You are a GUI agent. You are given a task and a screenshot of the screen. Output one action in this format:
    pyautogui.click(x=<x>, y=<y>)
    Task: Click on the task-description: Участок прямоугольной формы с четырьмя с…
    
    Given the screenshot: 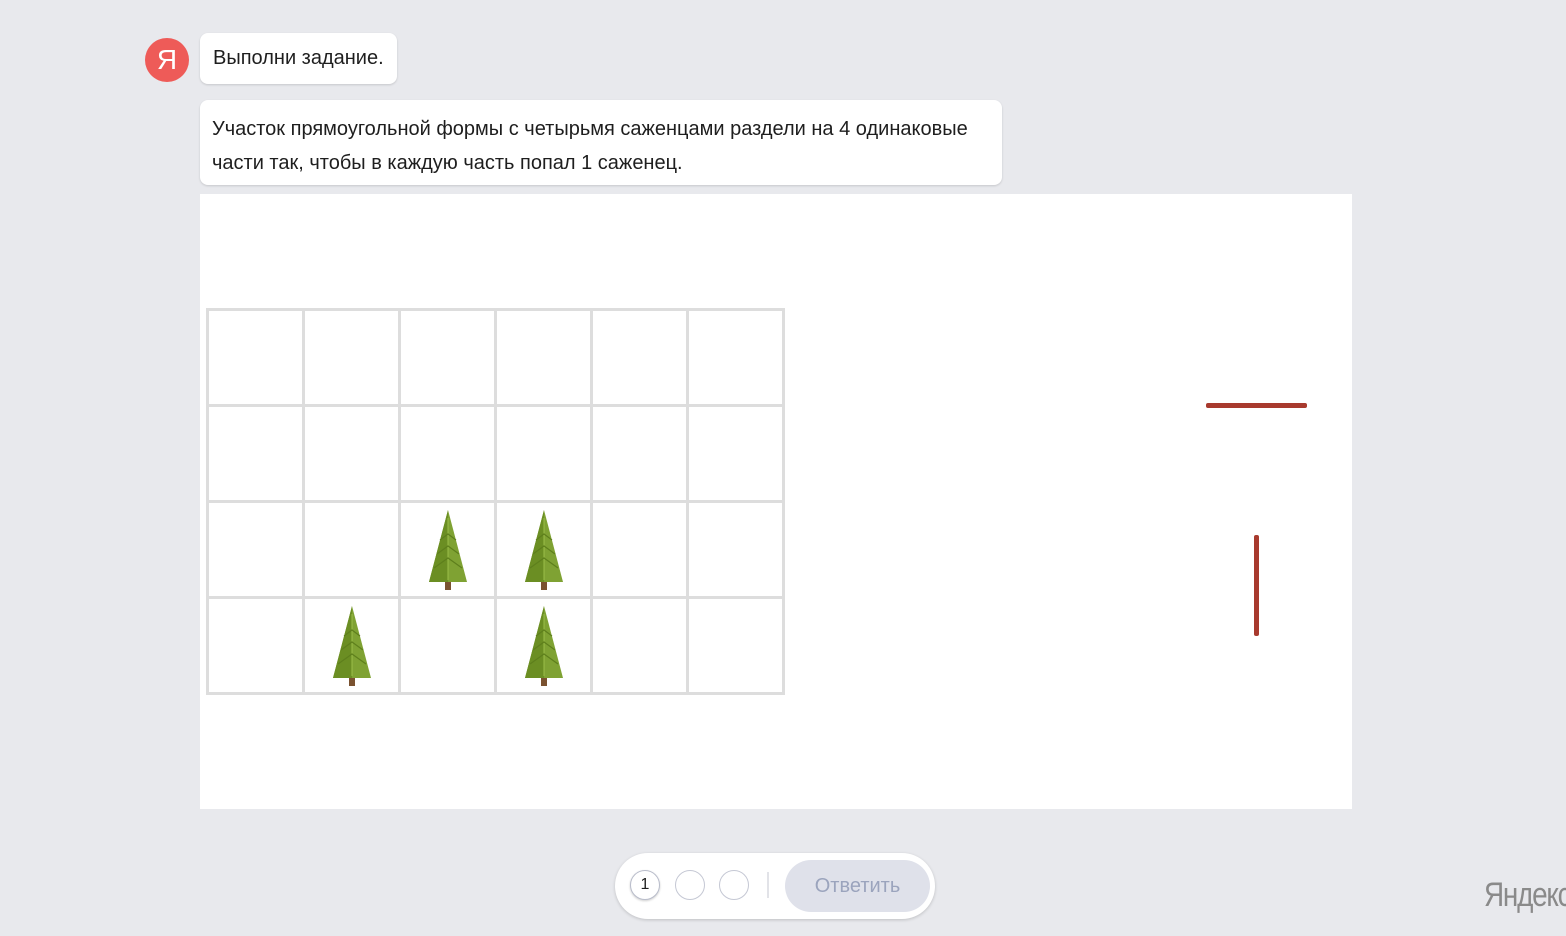 What is the action you would take?
    pyautogui.click(x=590, y=146)
    